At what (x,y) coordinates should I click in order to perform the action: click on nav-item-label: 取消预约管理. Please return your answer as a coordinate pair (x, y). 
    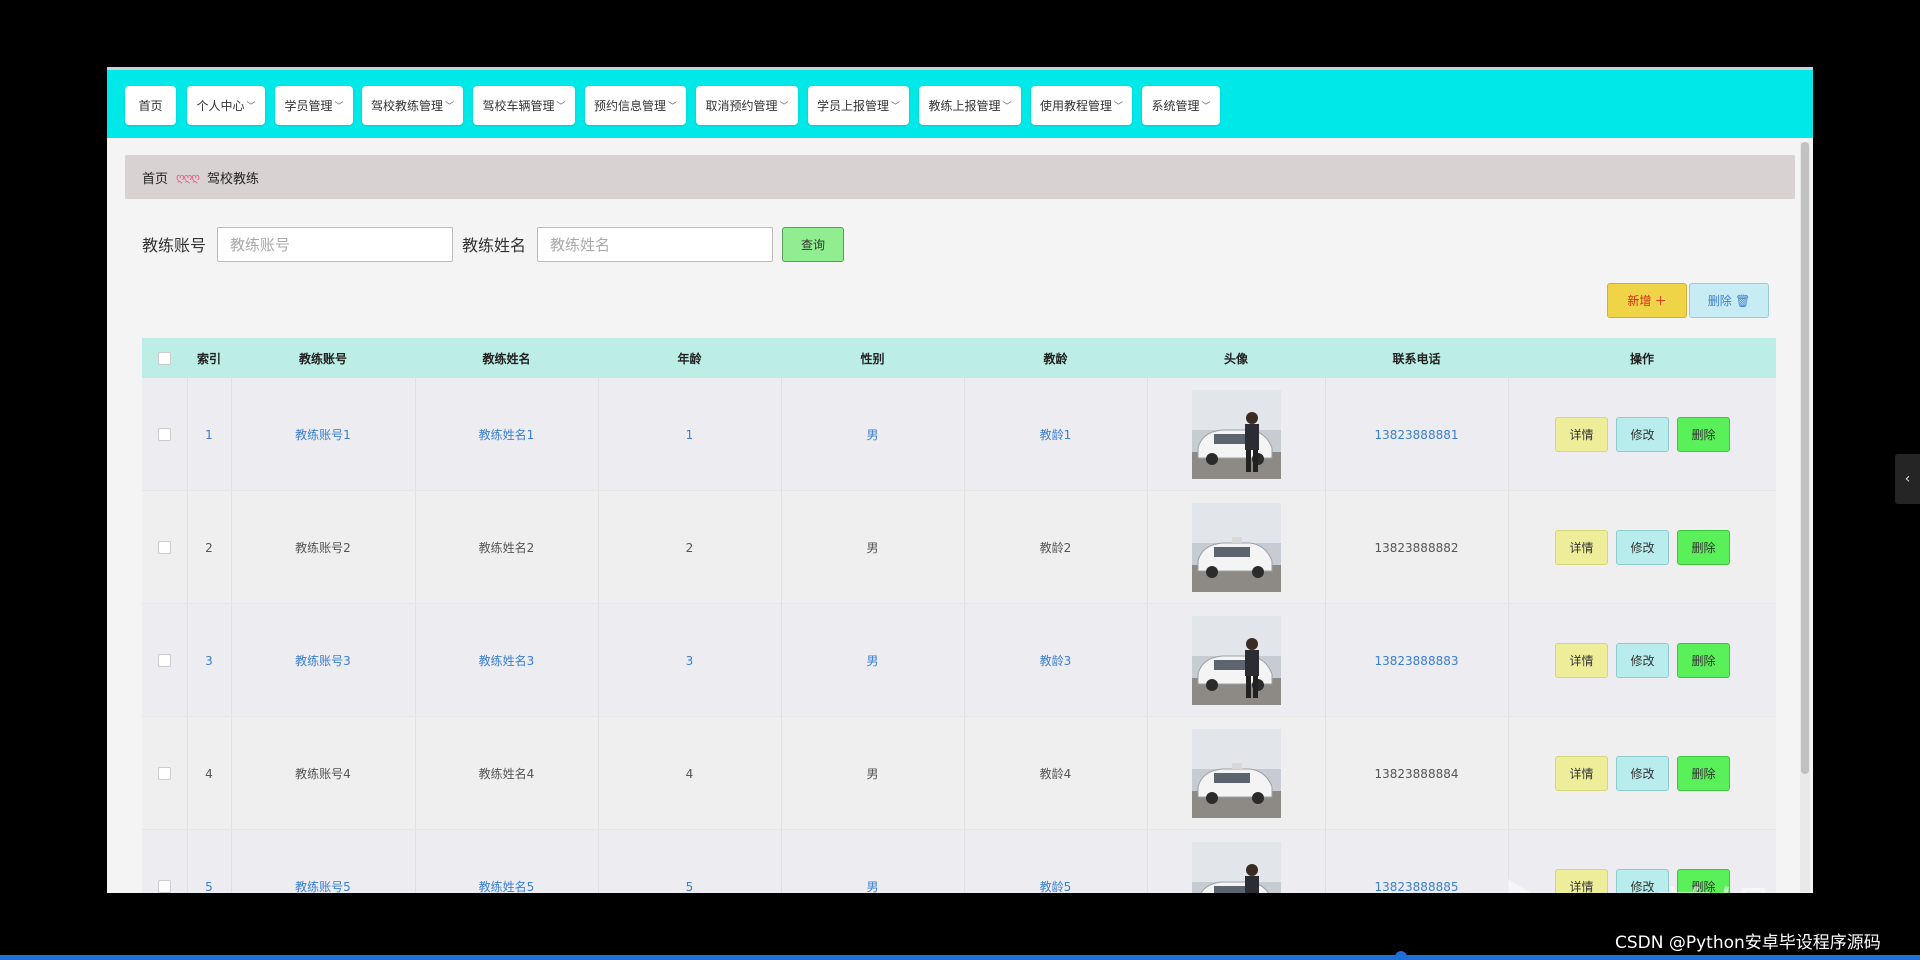
    Looking at the image, I should click on (741, 106).